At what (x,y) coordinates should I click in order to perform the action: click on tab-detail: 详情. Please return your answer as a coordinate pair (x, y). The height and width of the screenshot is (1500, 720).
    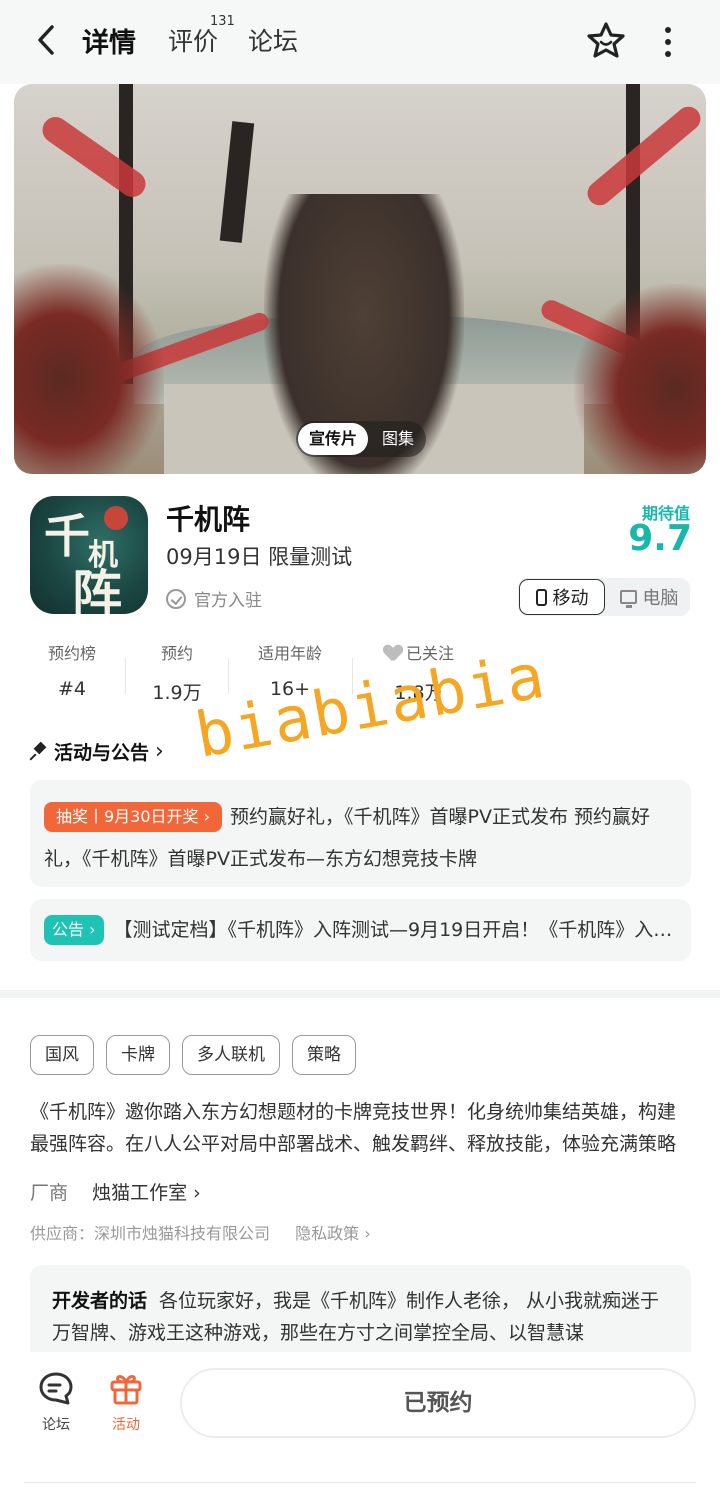
    Looking at the image, I should click on (109, 42).